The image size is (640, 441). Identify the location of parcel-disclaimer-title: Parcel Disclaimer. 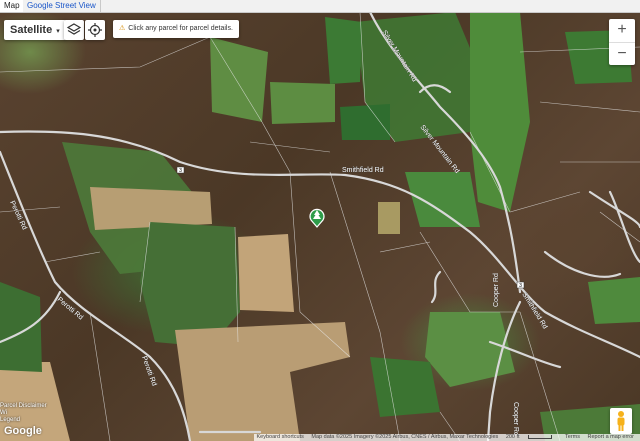
(23, 406).